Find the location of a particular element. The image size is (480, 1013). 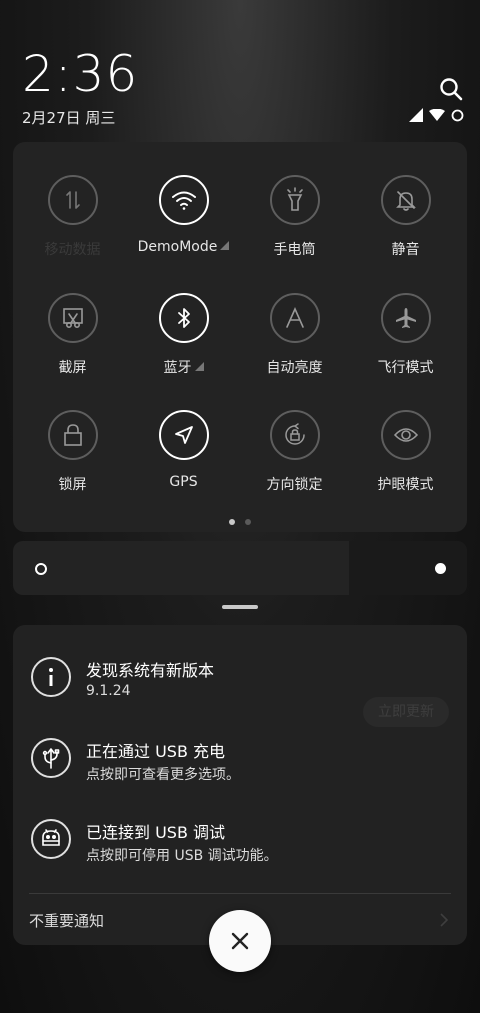

search-icon is located at coordinates (451, 89).